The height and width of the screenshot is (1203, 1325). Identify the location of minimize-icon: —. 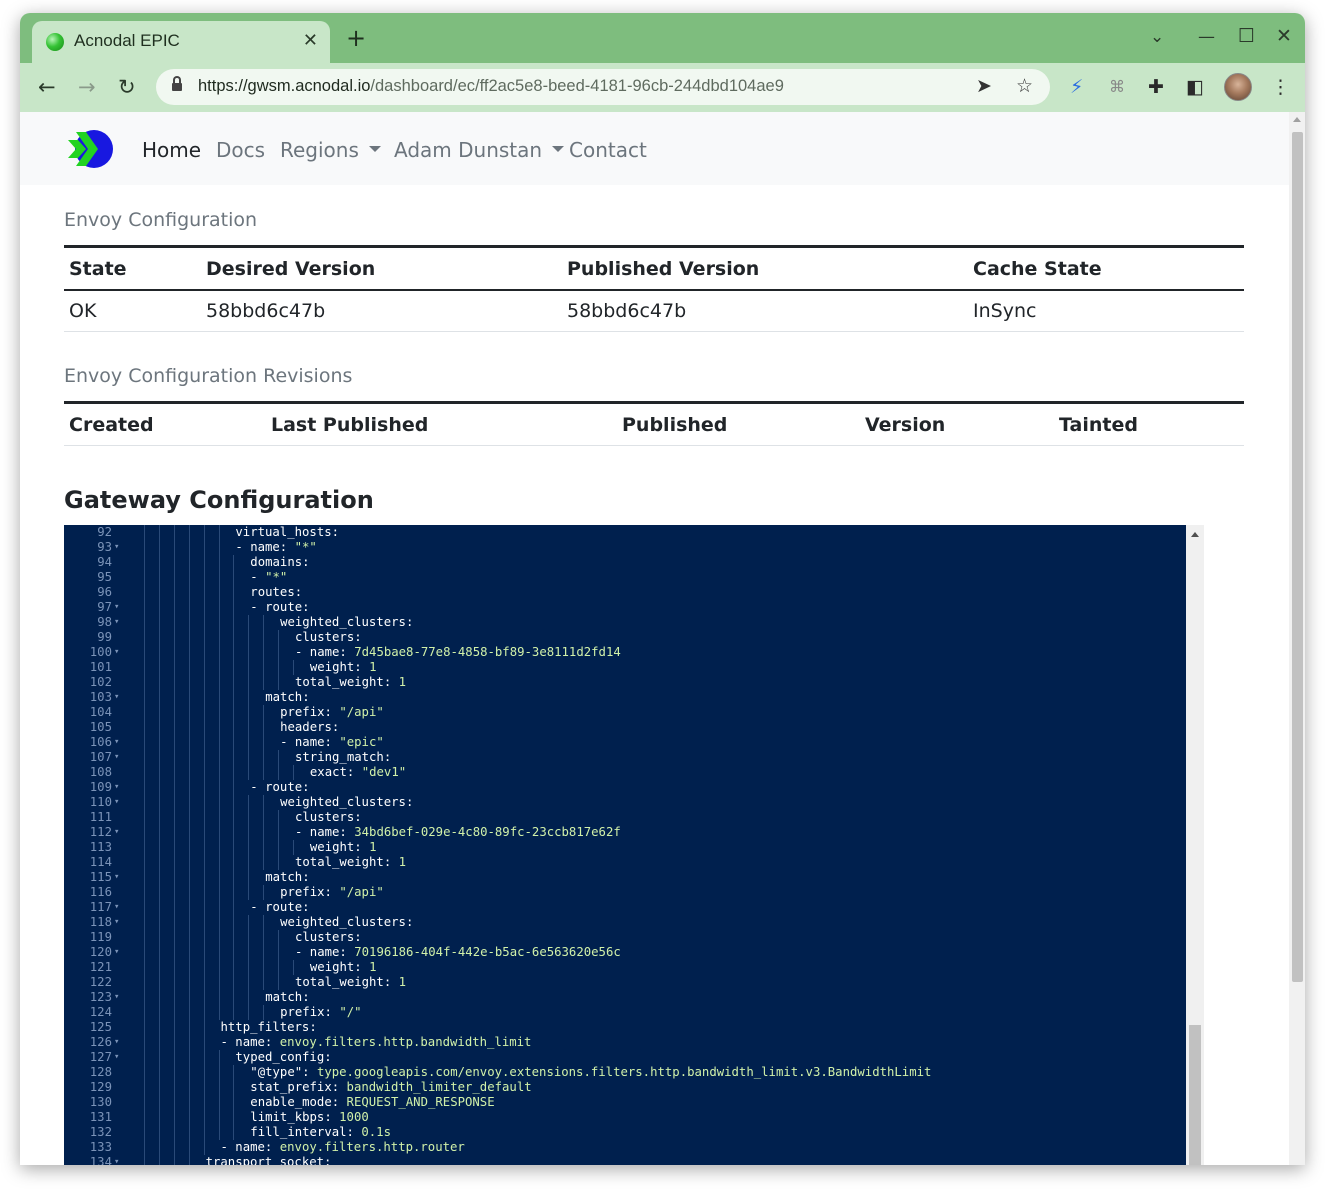
(1206, 37).